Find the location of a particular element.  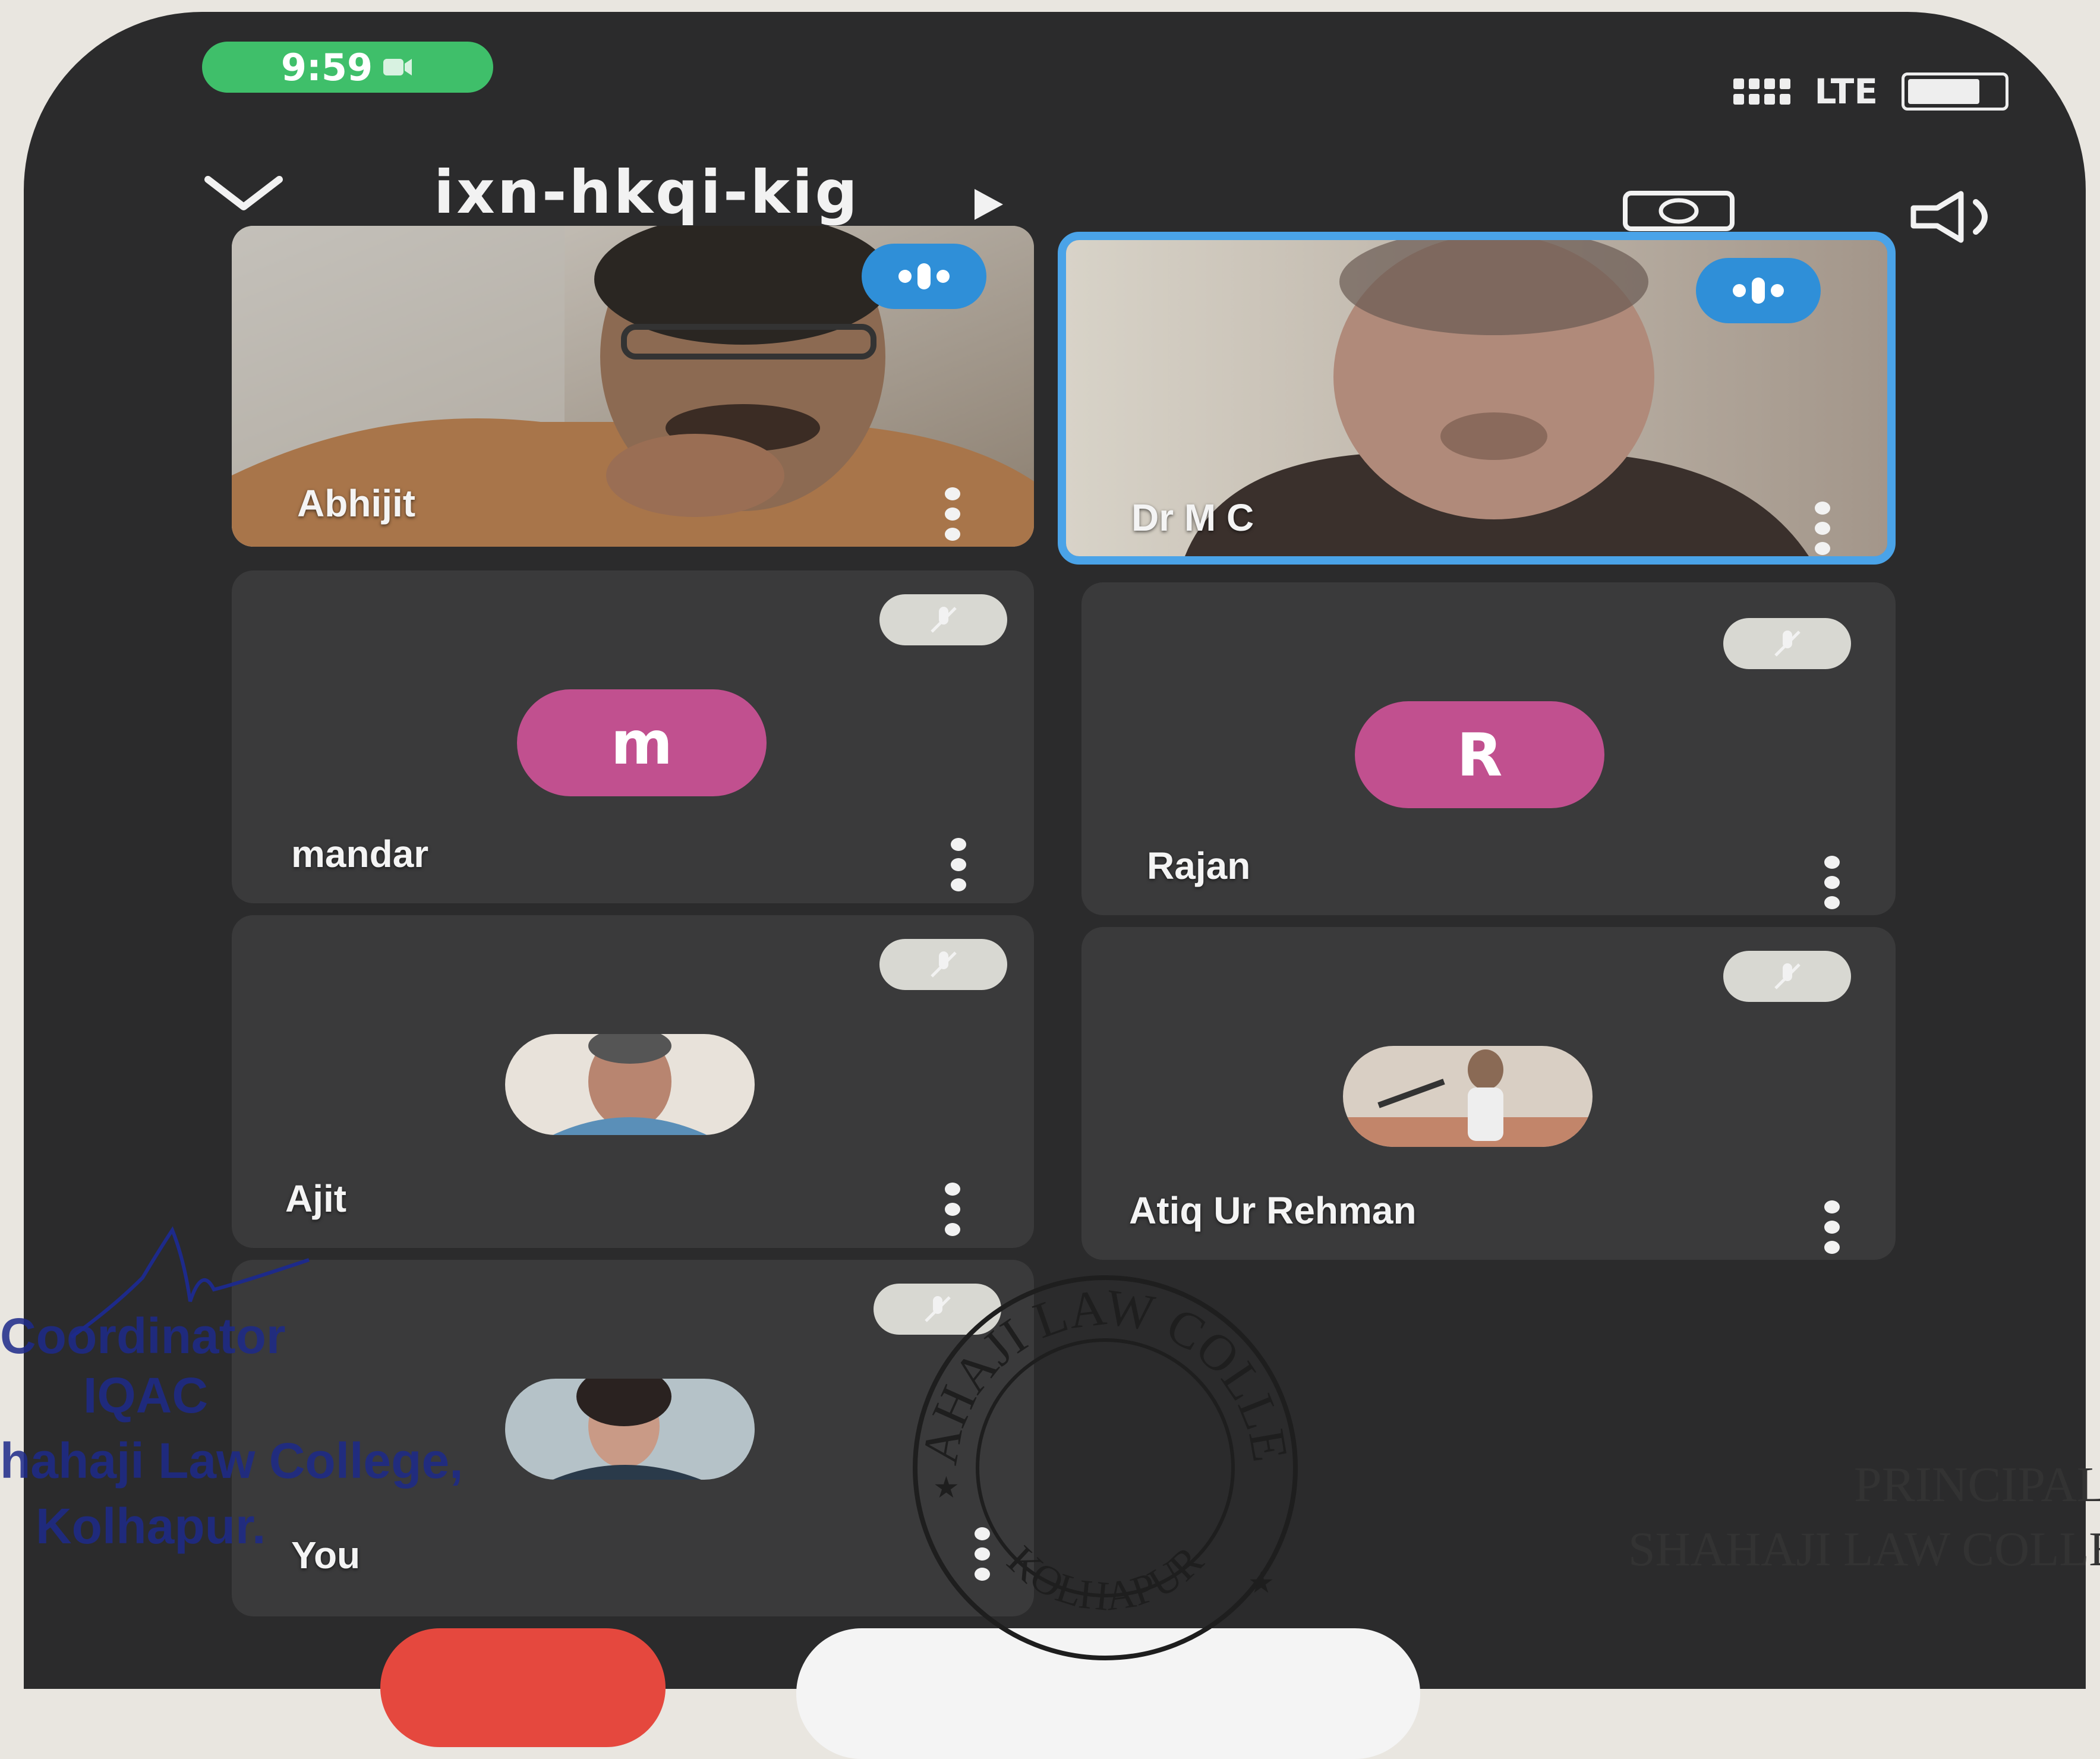

seal-bottom-text: KOLHAPUR is located at coordinates (1105, 1578).